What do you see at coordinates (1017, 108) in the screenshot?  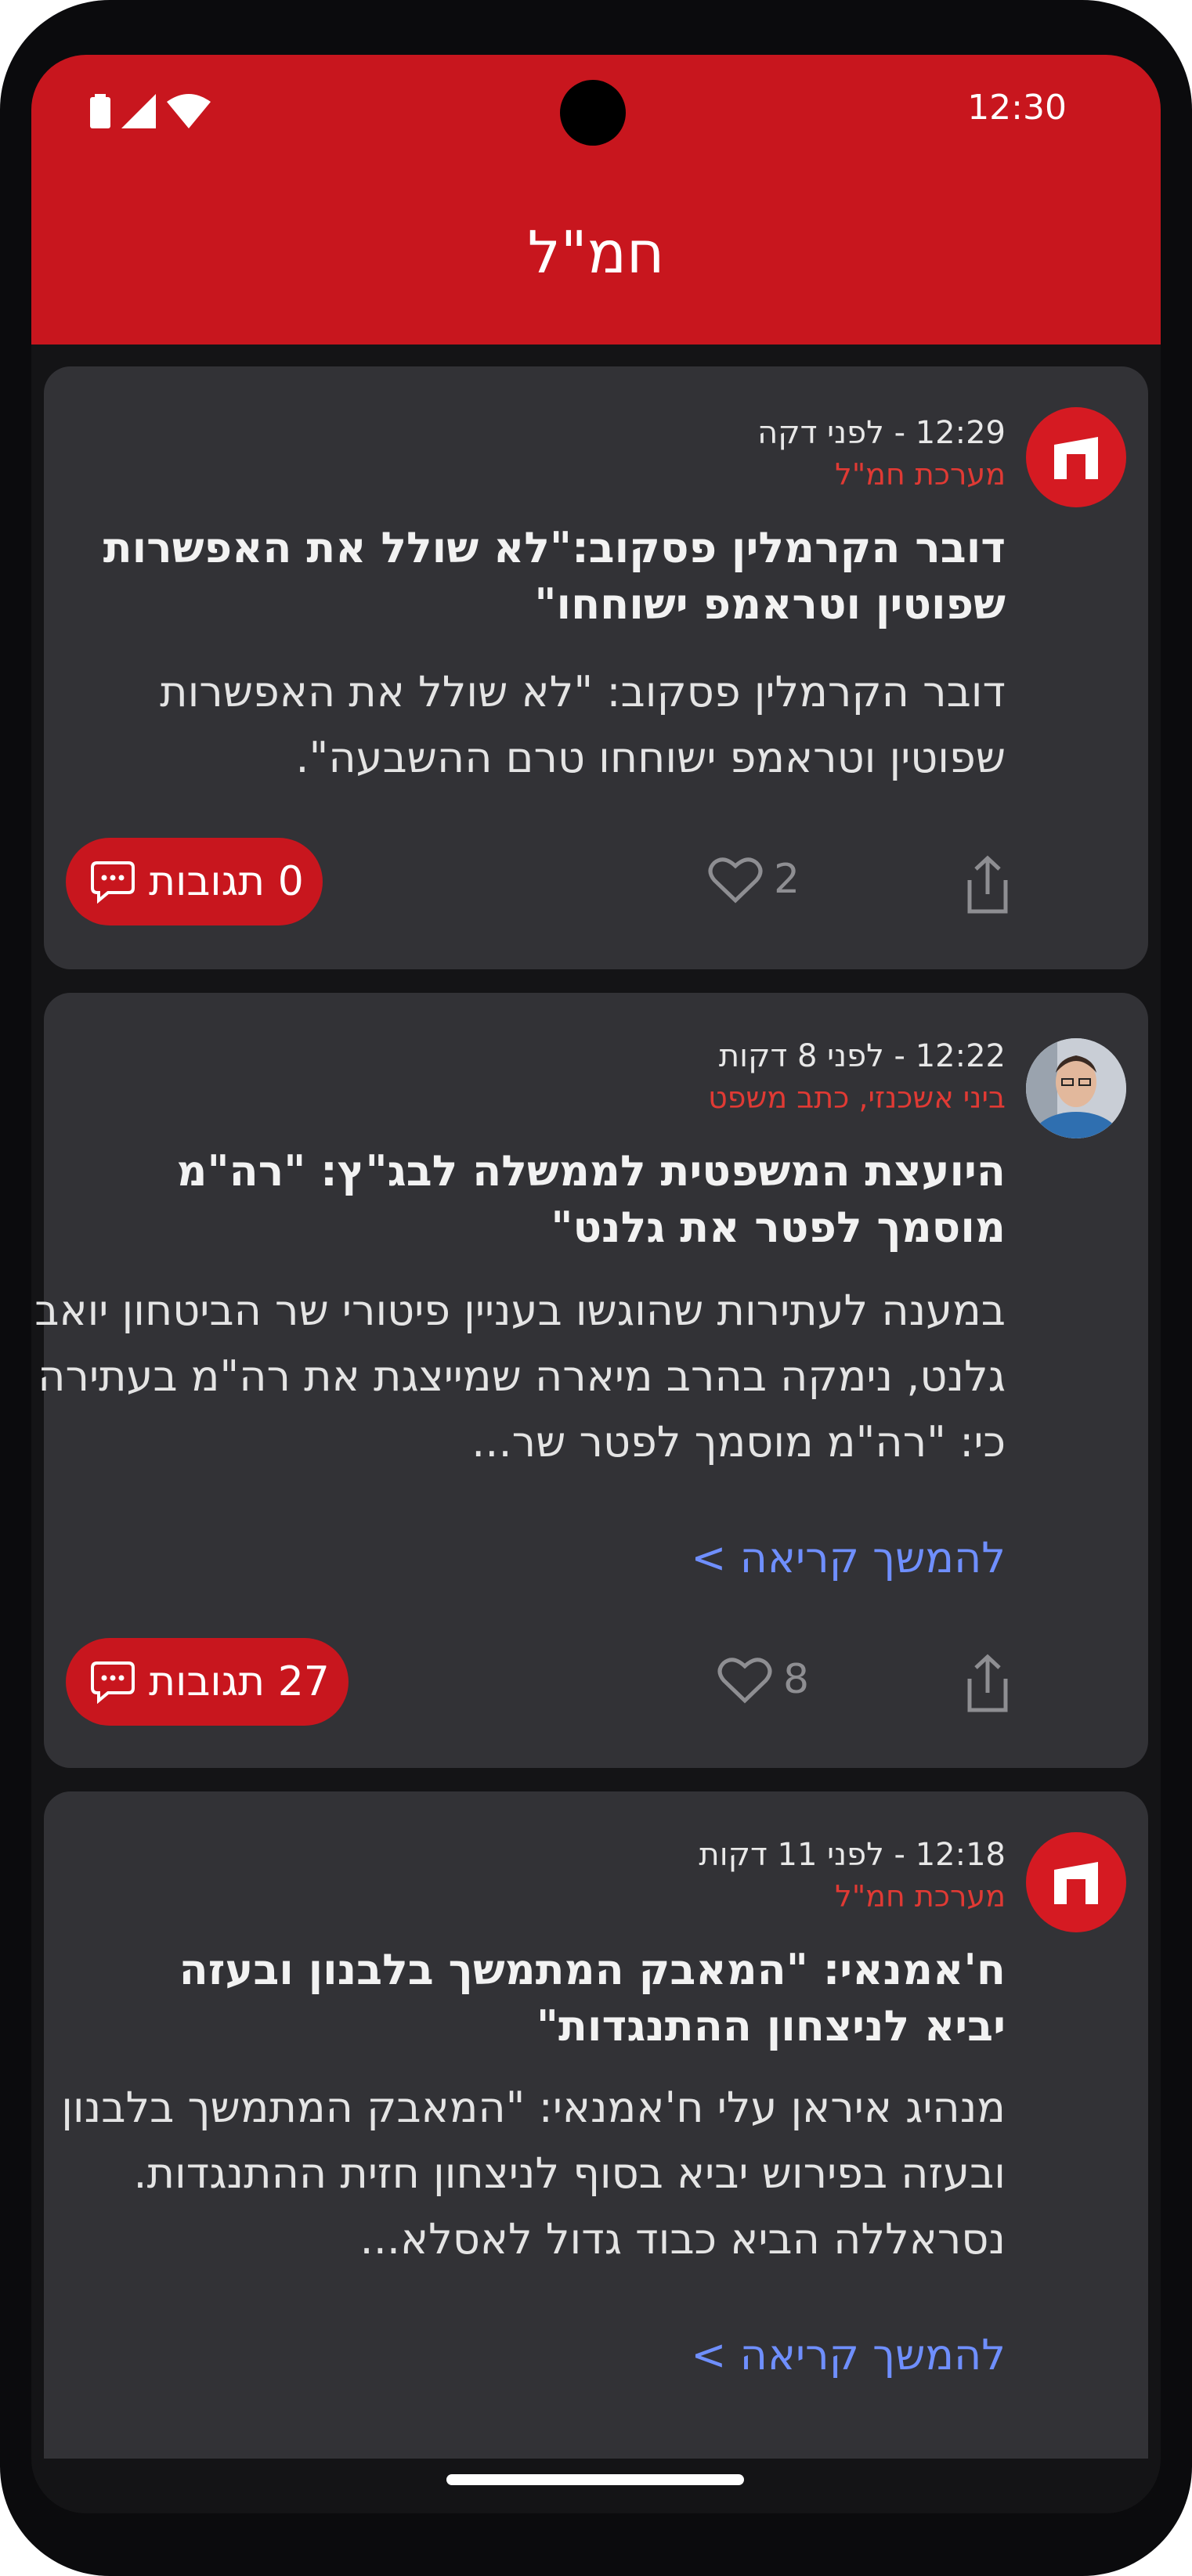 I see `status-time: 12:30` at bounding box center [1017, 108].